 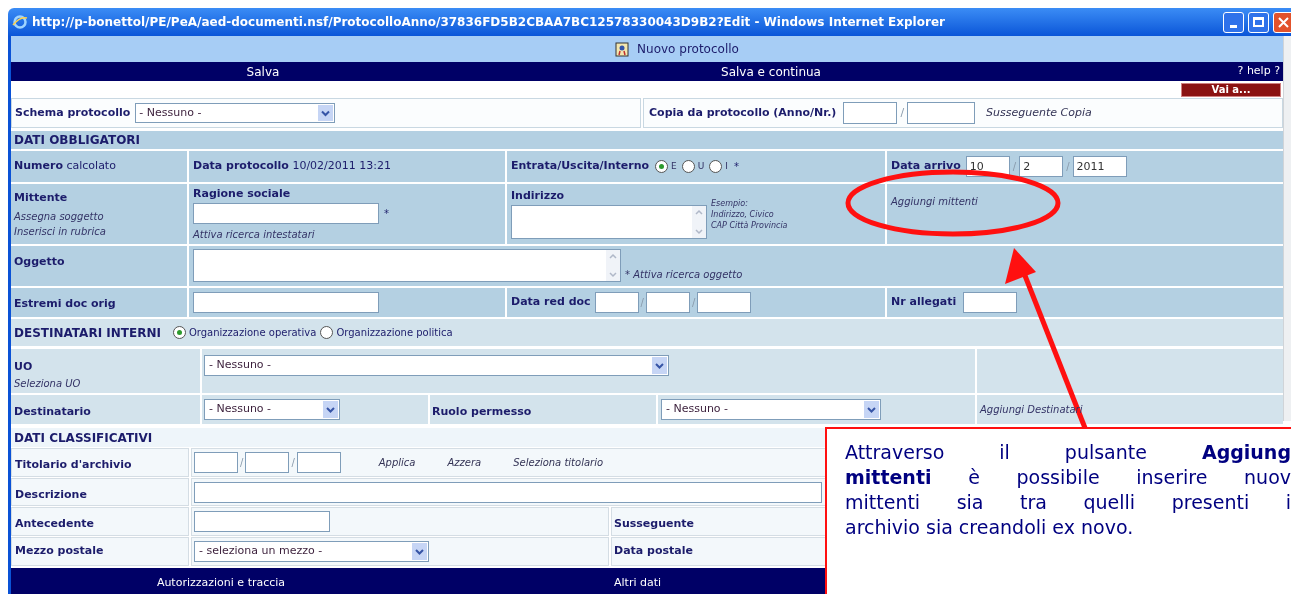 I want to click on section-title: DATI OBBLIGATORI, so click(x=77, y=140).